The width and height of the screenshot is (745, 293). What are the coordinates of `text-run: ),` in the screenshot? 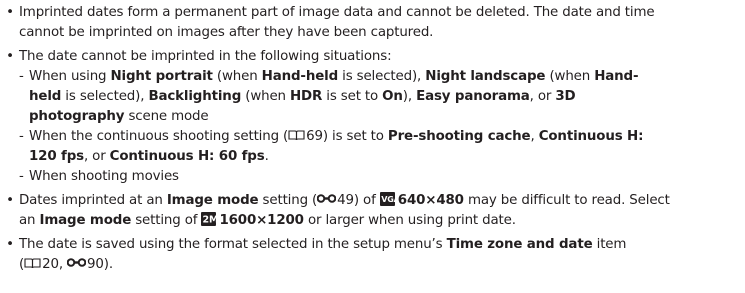 It's located at (409, 96).